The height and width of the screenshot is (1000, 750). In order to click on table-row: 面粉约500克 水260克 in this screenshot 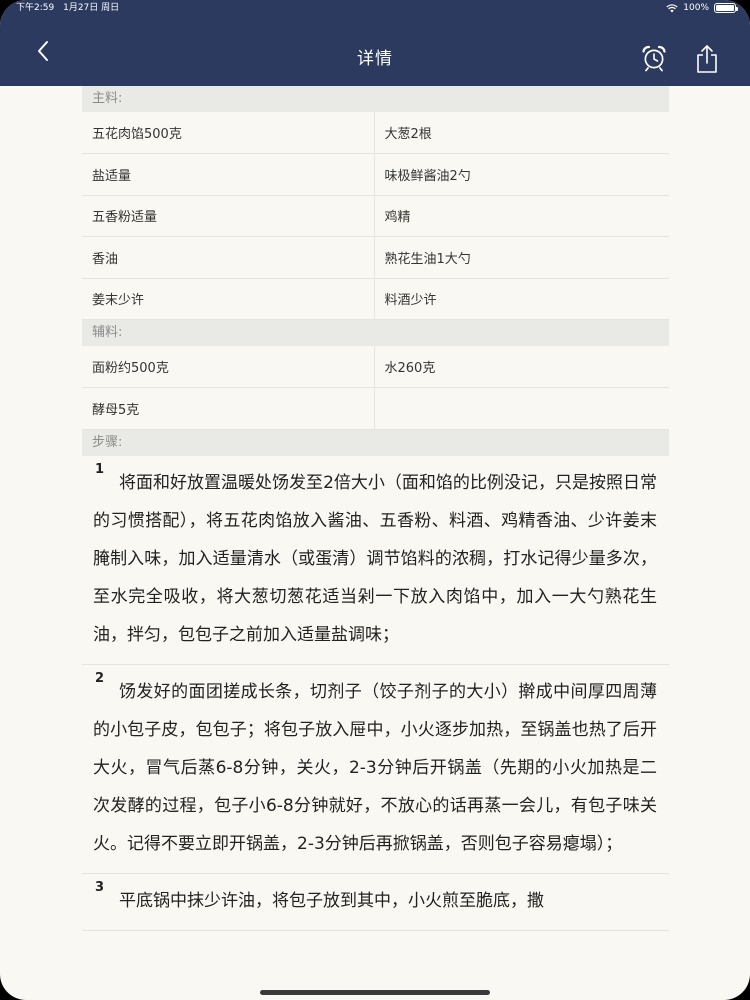, I will do `click(375, 367)`.